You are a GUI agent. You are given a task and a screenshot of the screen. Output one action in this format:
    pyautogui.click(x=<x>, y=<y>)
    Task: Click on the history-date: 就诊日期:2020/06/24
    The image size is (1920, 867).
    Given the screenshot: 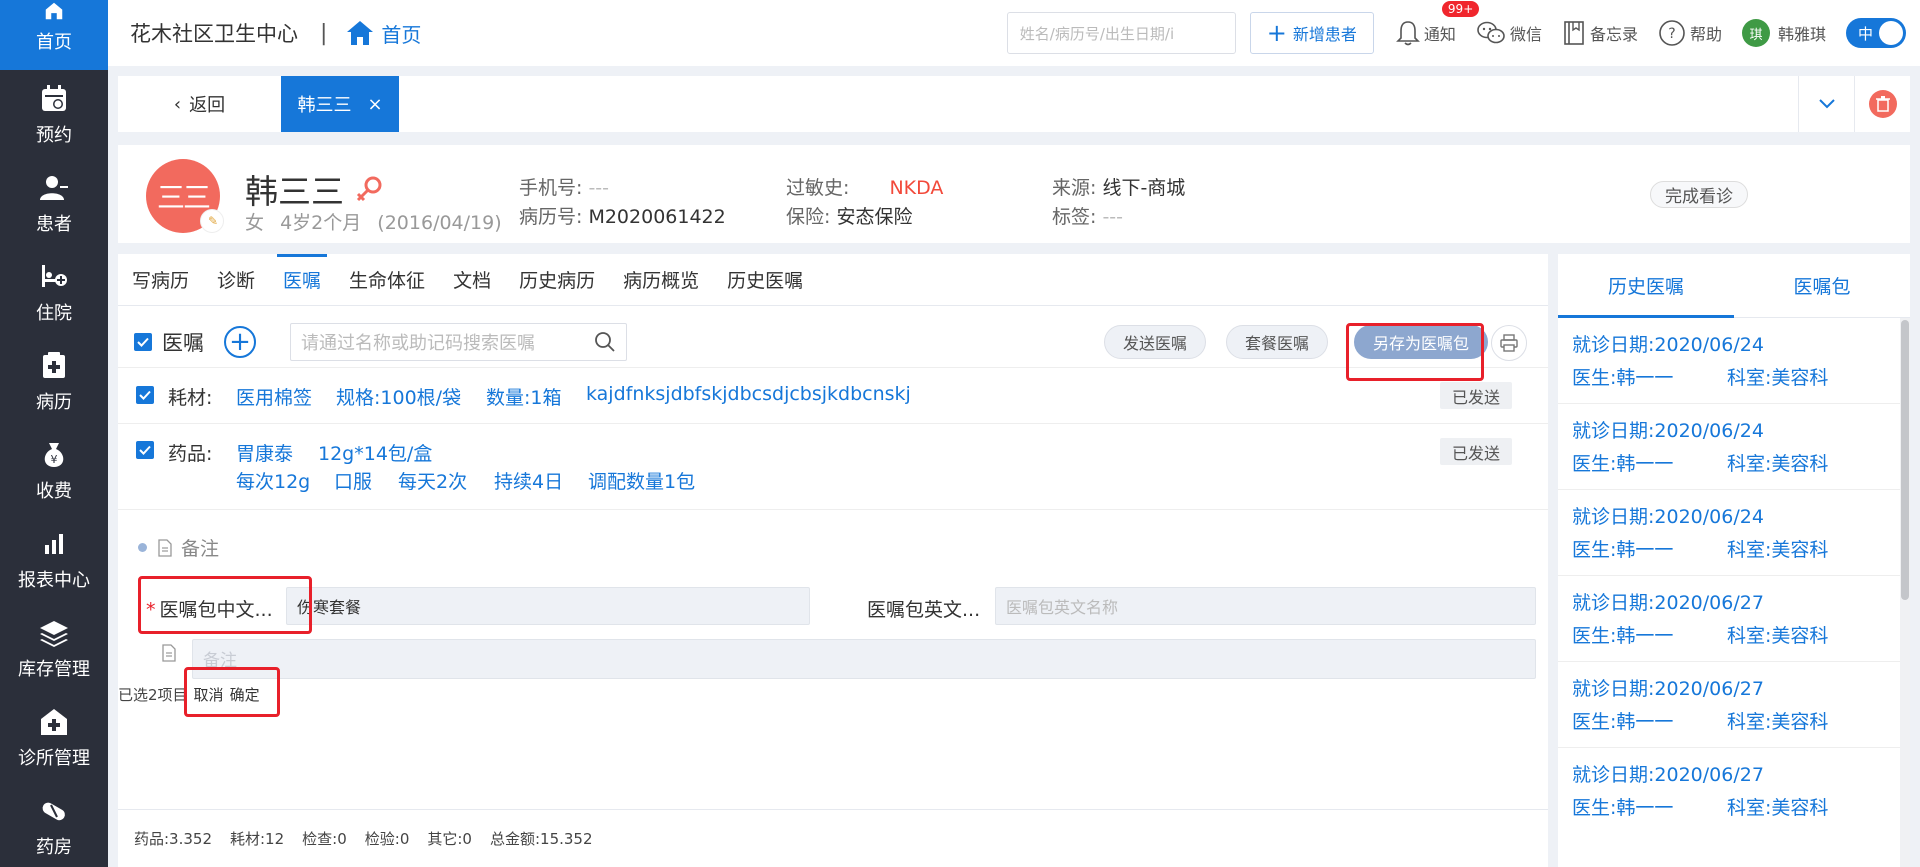 What is the action you would take?
    pyautogui.click(x=1668, y=345)
    